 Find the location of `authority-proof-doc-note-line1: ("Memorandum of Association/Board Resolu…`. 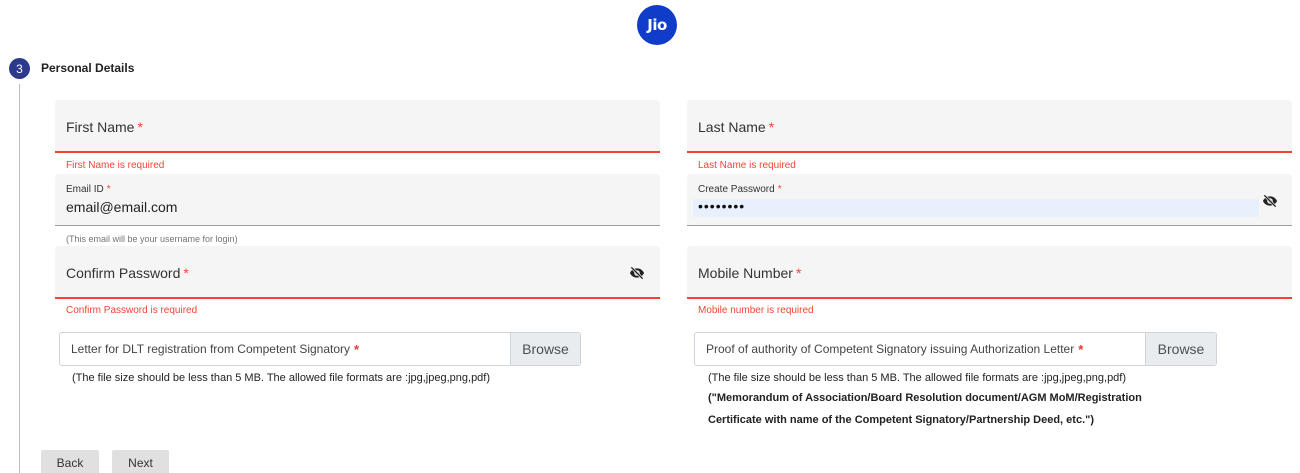

authority-proof-doc-note-line1: ("Memorandum of Association/Board Resolu… is located at coordinates (925, 398).